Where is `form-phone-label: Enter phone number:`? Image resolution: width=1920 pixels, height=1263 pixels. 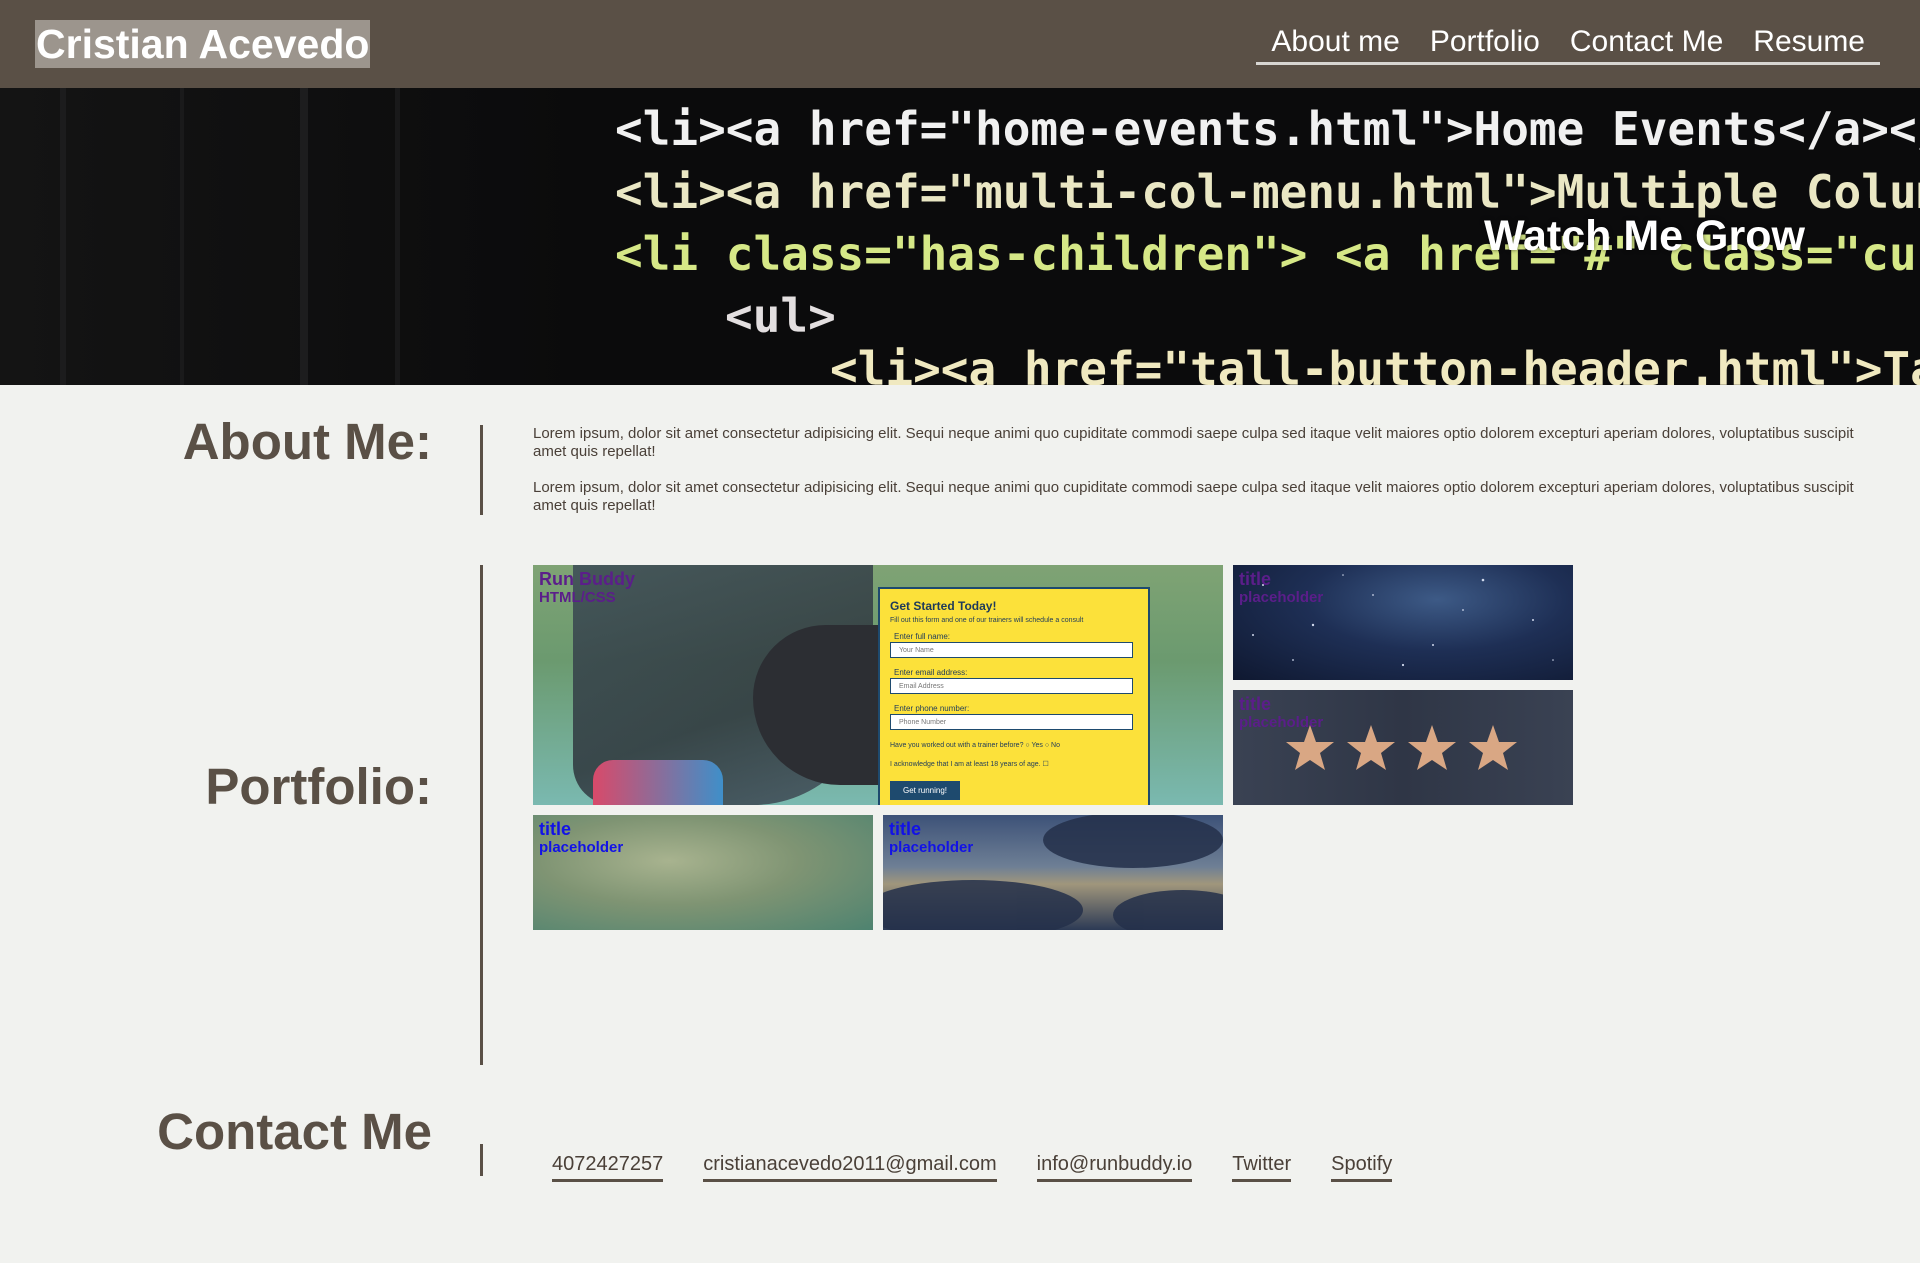 form-phone-label: Enter phone number: is located at coordinates (932, 708).